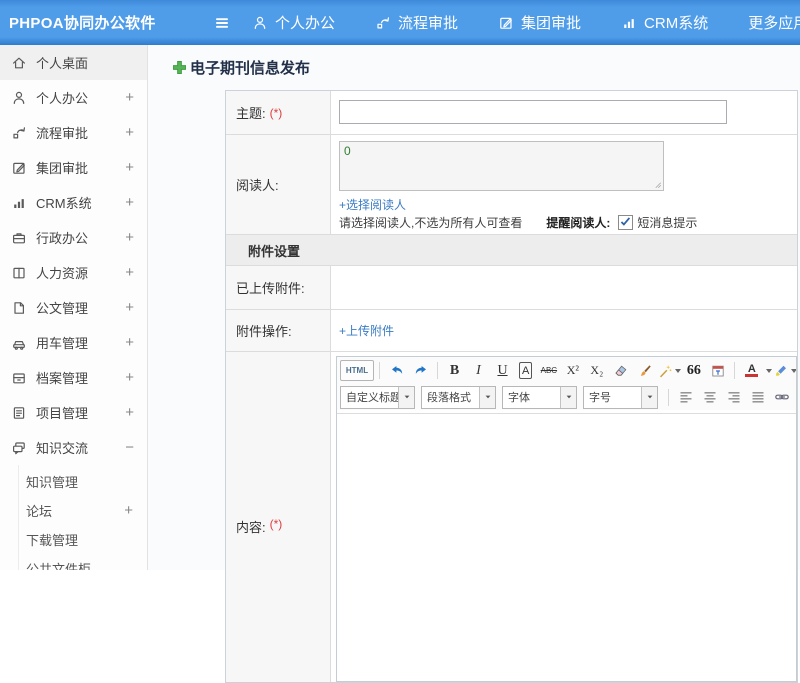 This screenshot has height=683, width=800. I want to click on undo-button, so click(396, 370).